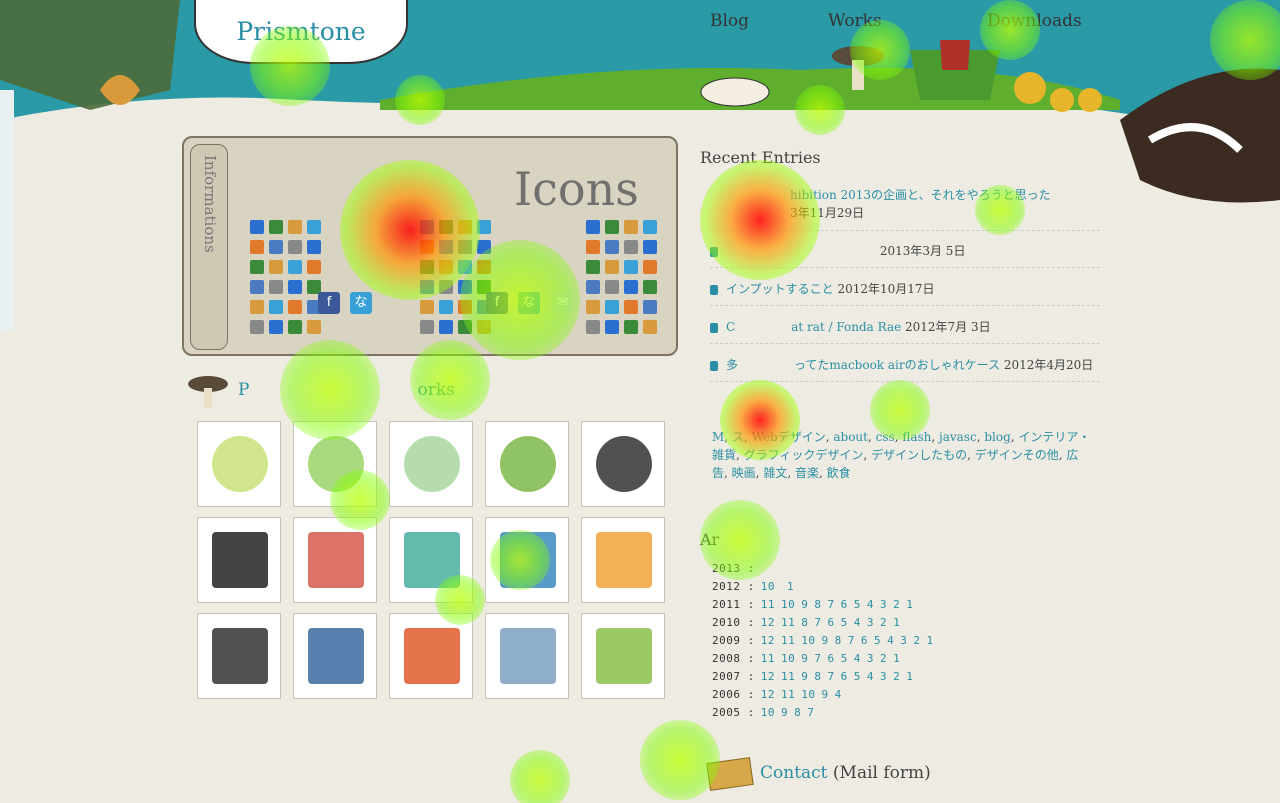  Describe the element at coordinates (850, 437) in the screenshot. I see `tag-link: about` at that location.